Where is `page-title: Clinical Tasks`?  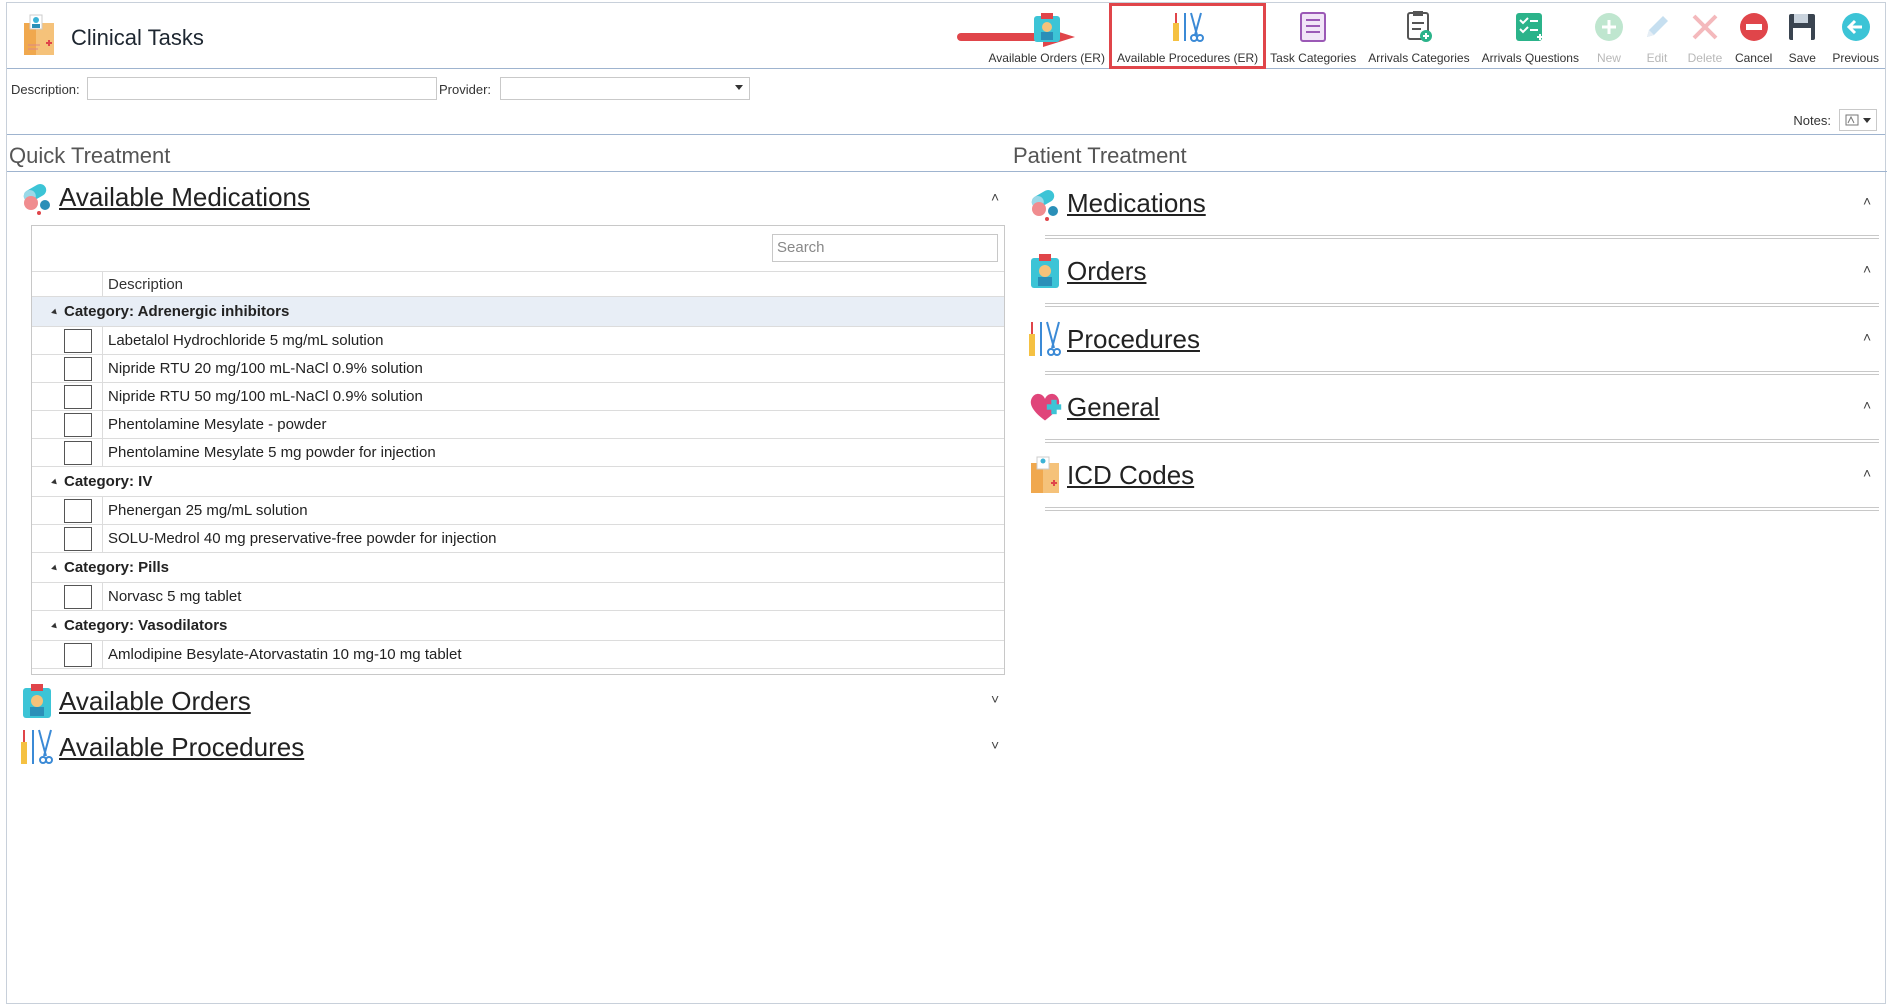
page-title: Clinical Tasks is located at coordinates (137, 37).